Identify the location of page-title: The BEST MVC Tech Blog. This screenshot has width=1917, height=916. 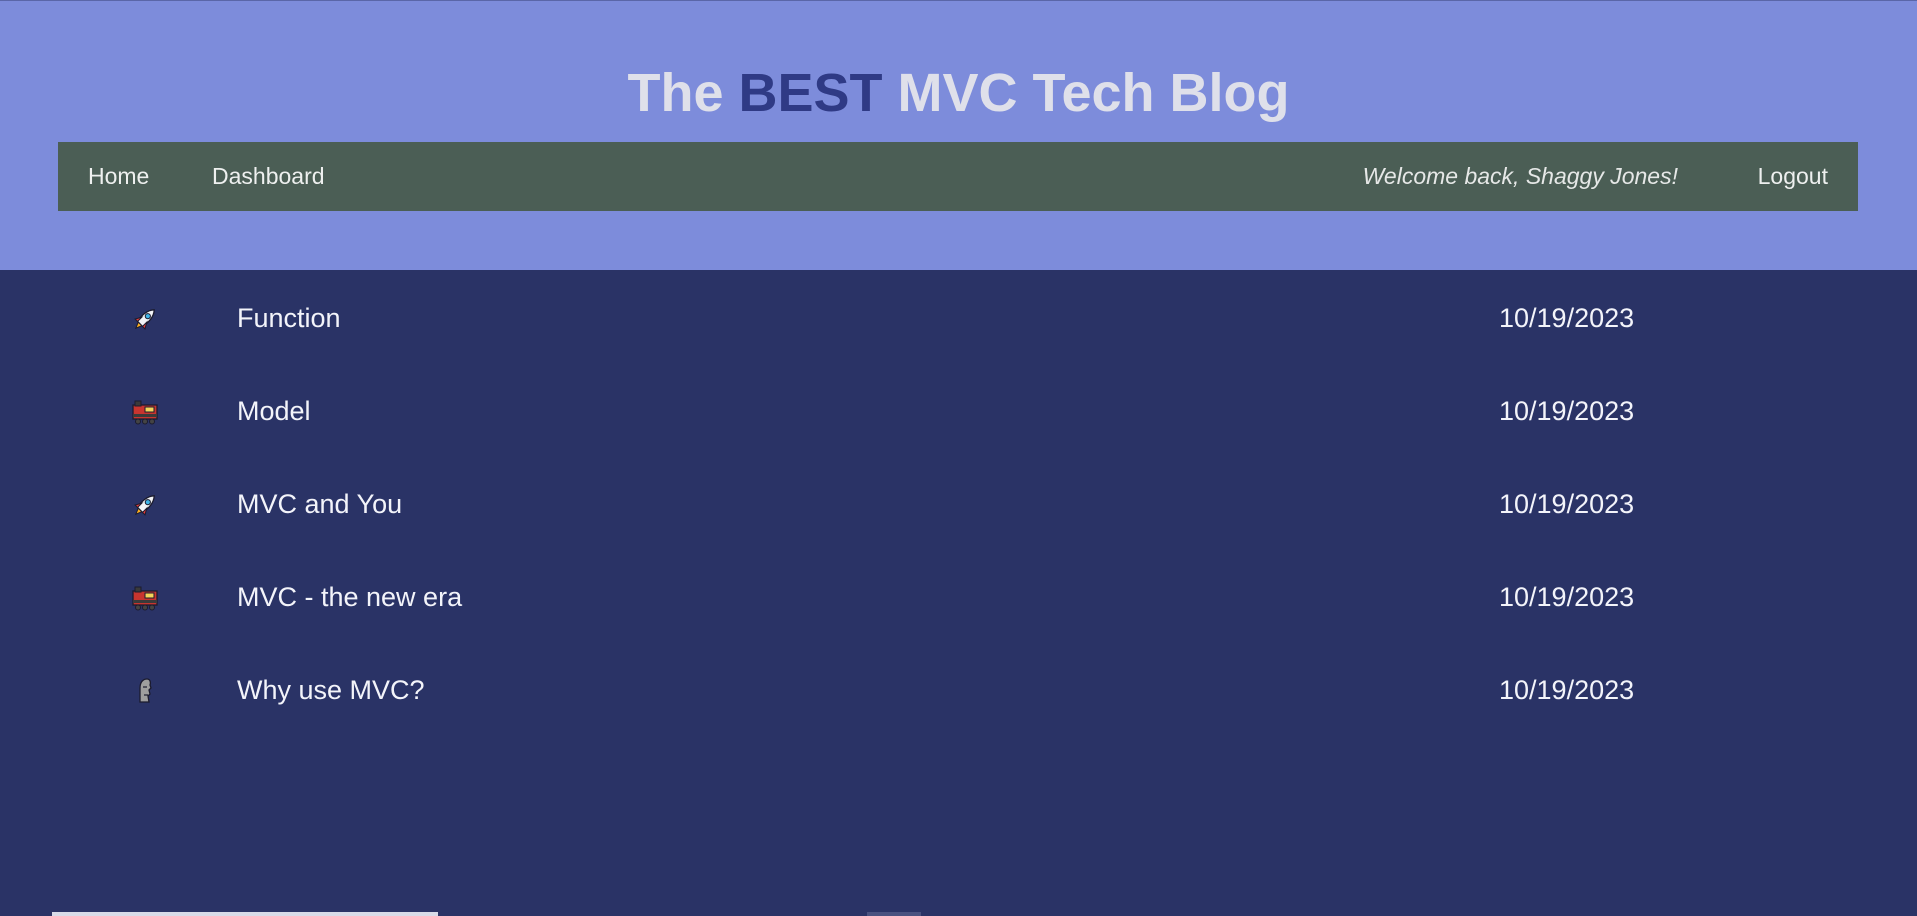
(958, 93).